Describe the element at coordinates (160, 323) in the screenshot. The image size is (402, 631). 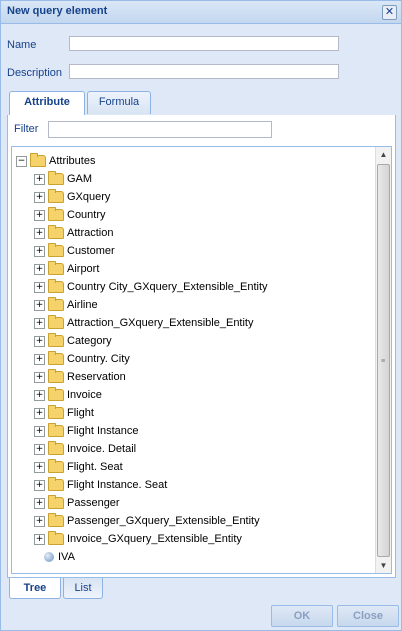
I see `tree-item-label: Attraction_GXquery_Extensible_Entity` at that location.